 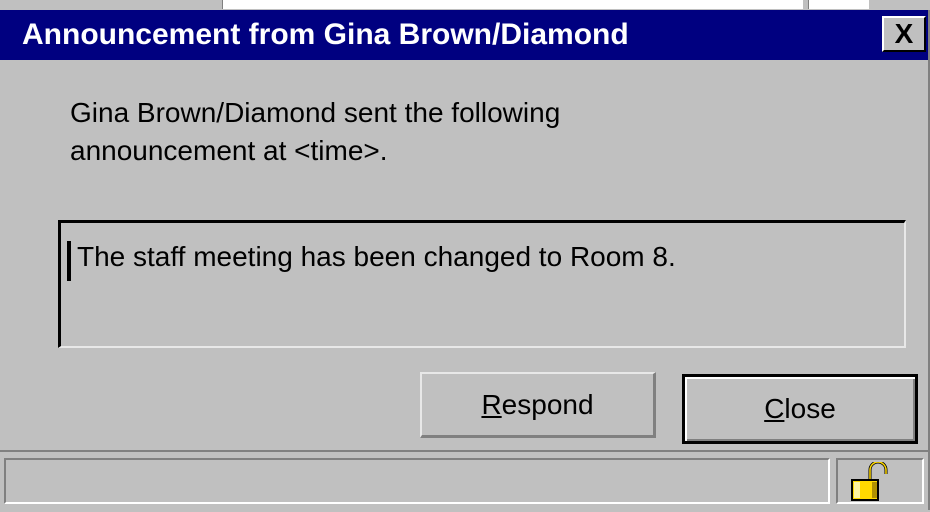 What do you see at coordinates (417, 481) in the screenshot?
I see `status-text-pane` at bounding box center [417, 481].